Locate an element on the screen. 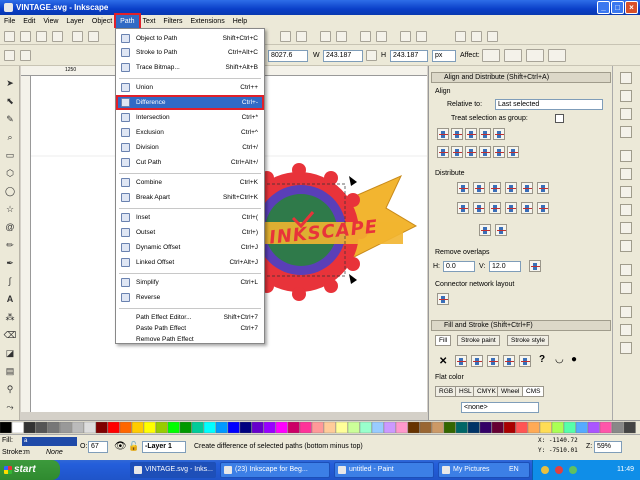 This screenshot has height=480, width=640. menu-view: View is located at coordinates (50, 21).